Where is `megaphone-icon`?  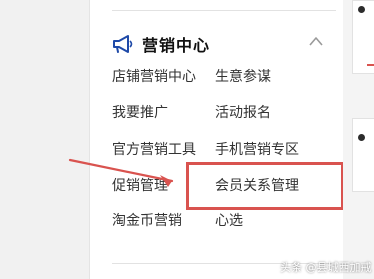
megaphone-icon is located at coordinates (123, 44).